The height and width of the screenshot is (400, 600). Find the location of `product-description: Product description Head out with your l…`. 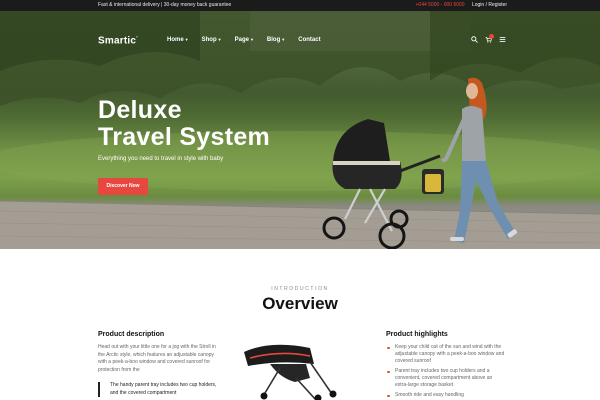

product-description: Product description Head out with your l… is located at coordinates (158, 352).